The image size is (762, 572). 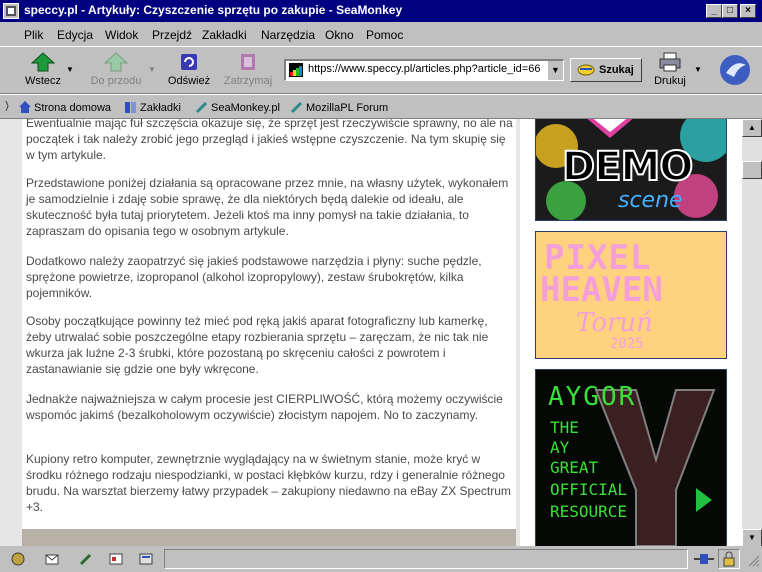 I want to click on pixel-heaven-title-2: HEAVEN, so click(x=601, y=290).